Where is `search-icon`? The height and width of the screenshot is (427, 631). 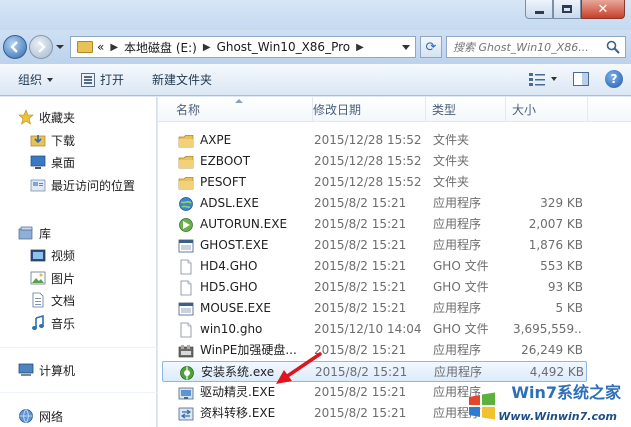 search-icon is located at coordinates (613, 47).